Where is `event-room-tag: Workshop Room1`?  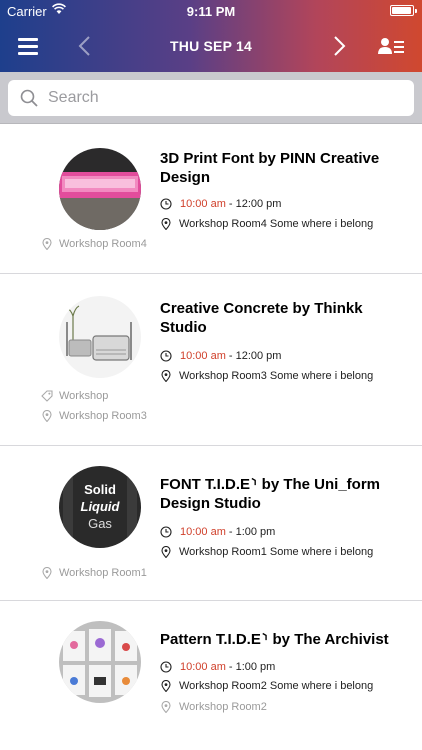 event-room-tag: Workshop Room1 is located at coordinates (94, 573).